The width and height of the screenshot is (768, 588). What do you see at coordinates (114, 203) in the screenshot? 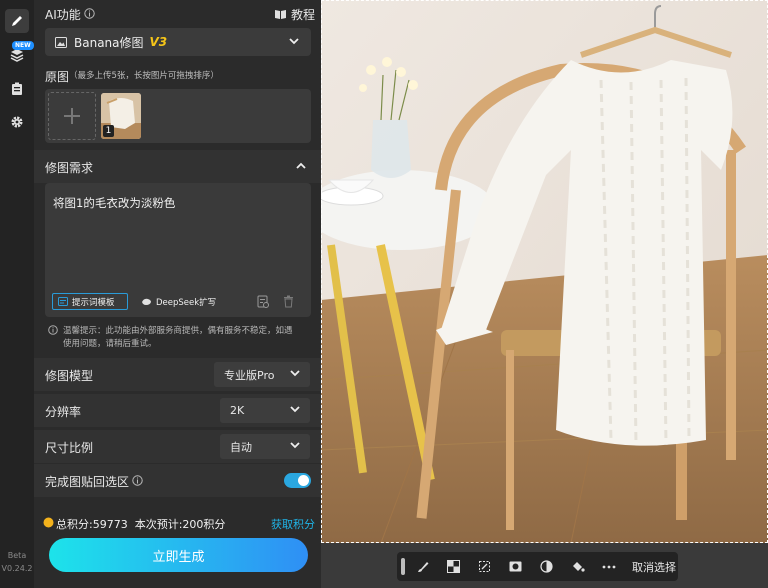
I see `edit-request-textarea: 将图1的毛衣改为淡粉色` at bounding box center [114, 203].